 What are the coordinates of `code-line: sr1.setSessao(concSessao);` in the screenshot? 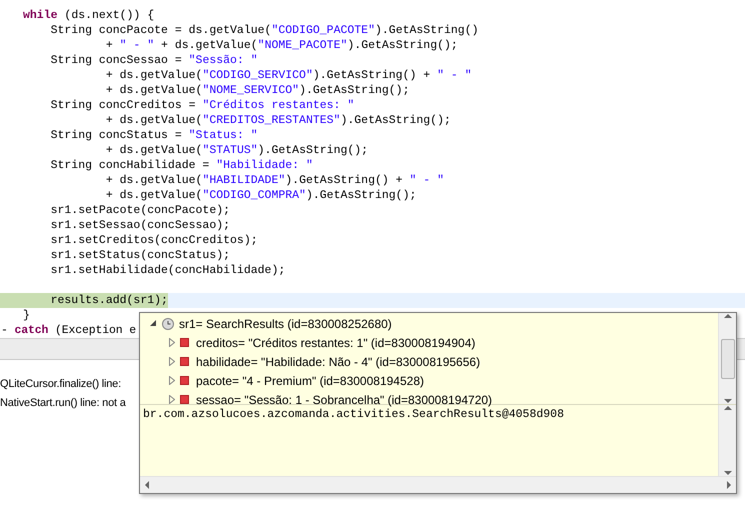 It's located at (140, 225).